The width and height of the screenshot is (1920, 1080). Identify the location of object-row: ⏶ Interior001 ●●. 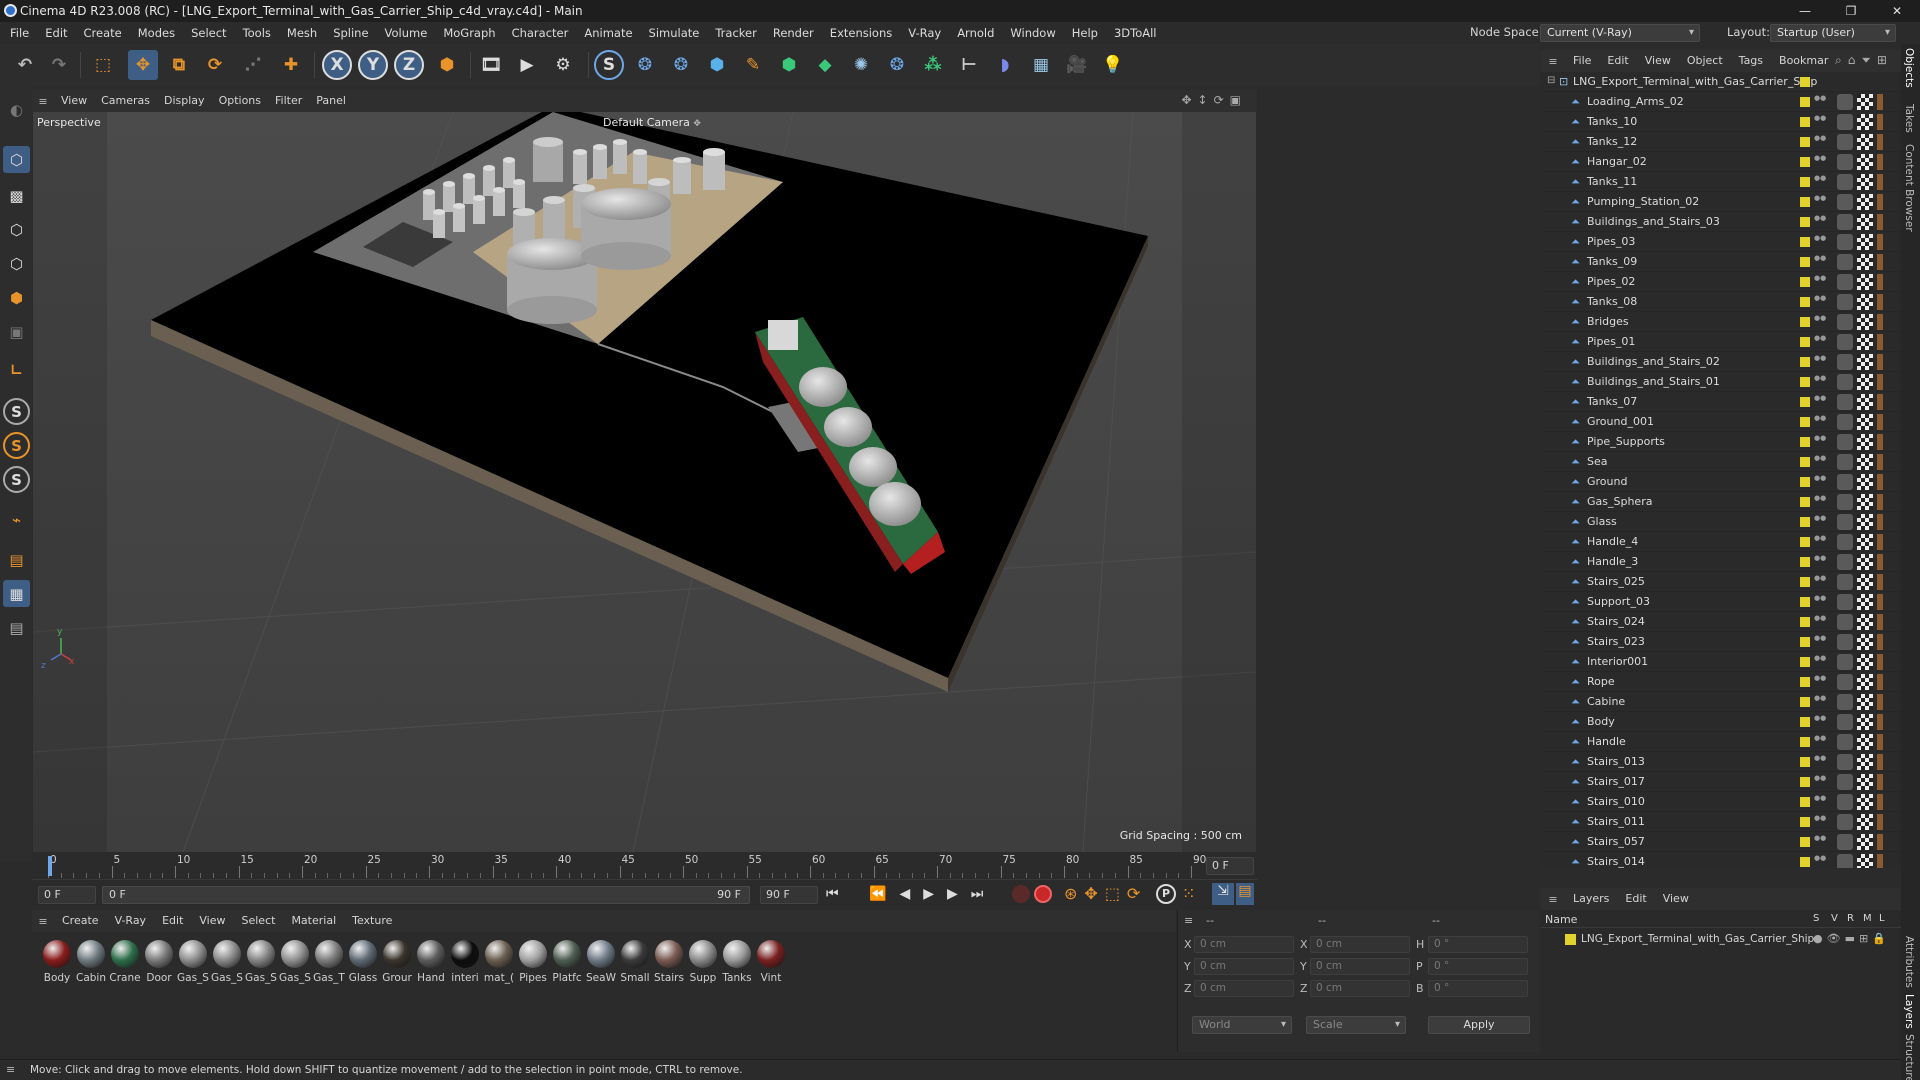
(1721, 662).